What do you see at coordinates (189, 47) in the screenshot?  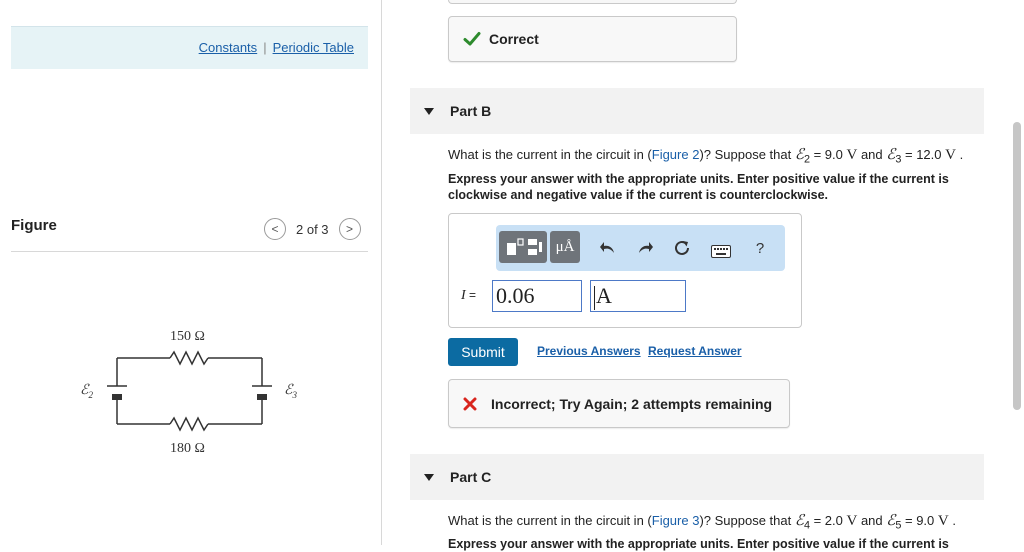 I see `resources-bar: Constants | Periodic Table` at bounding box center [189, 47].